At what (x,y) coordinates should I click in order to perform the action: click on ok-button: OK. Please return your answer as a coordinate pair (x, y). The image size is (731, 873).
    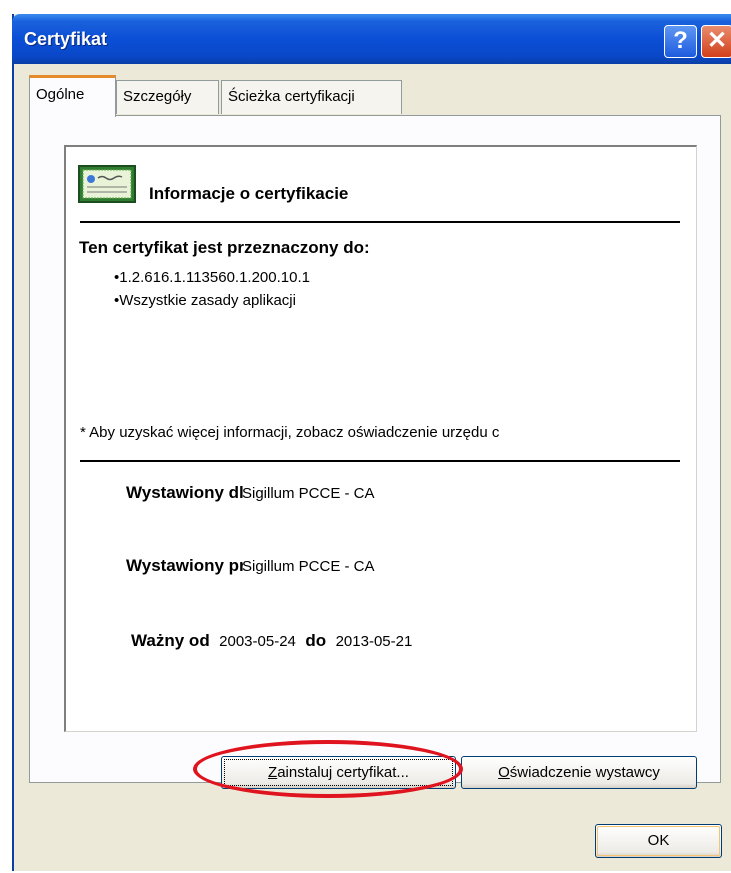
    Looking at the image, I should click on (658, 841).